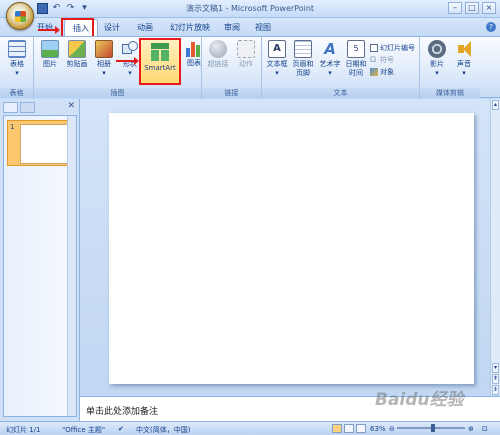  What do you see at coordinates (356, 59) in the screenshot?
I see `datetime-button: 5 日期和 时间` at bounding box center [356, 59].